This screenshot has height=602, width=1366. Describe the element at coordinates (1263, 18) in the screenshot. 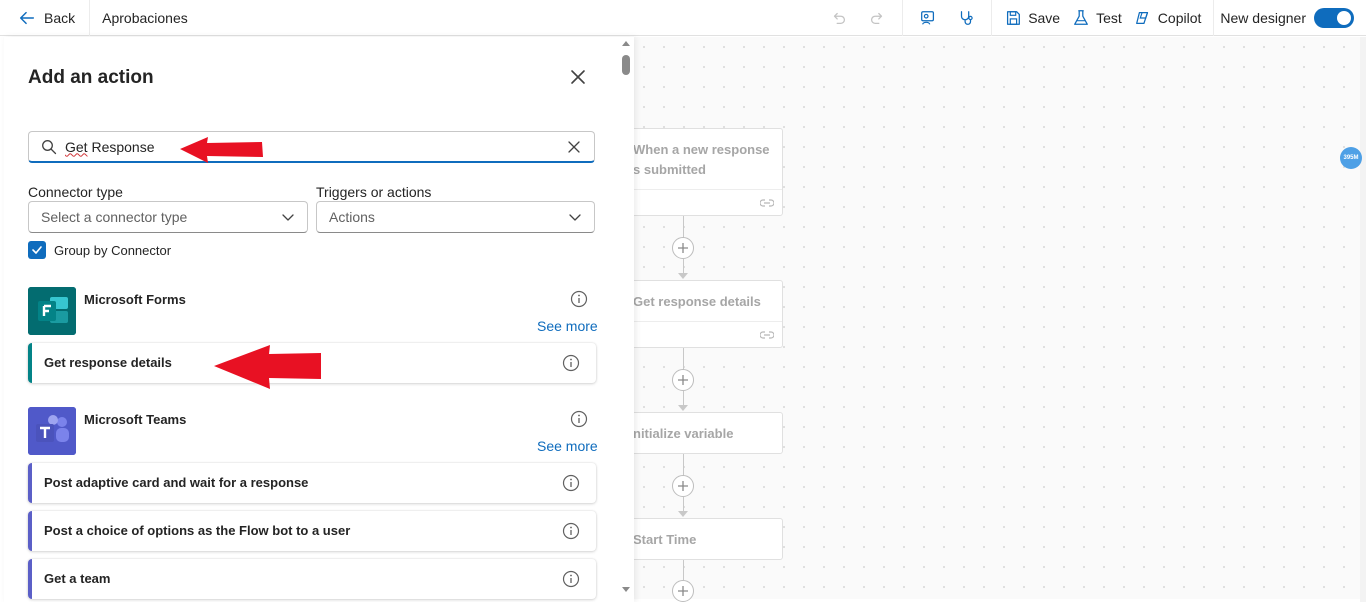

I see `new-designer-label: New designer` at that location.